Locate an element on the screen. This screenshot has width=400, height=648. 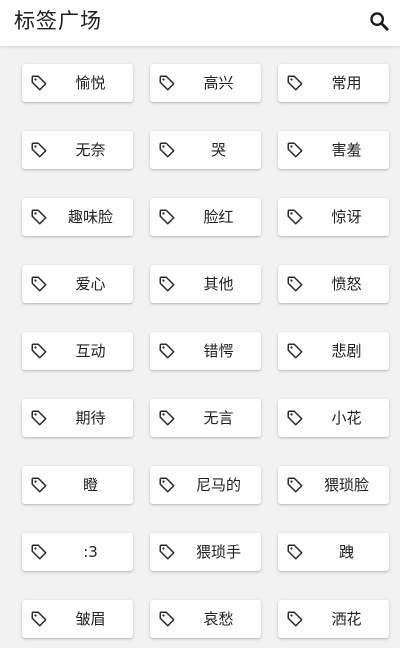
tag-chip: :3 is located at coordinates (77, 552).